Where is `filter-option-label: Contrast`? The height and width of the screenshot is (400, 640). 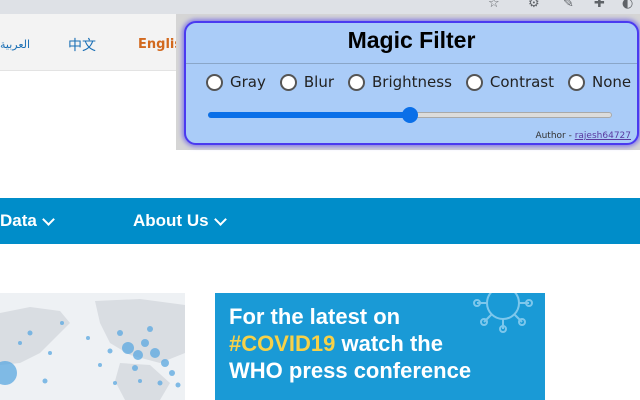
filter-option-label: Contrast is located at coordinates (522, 82).